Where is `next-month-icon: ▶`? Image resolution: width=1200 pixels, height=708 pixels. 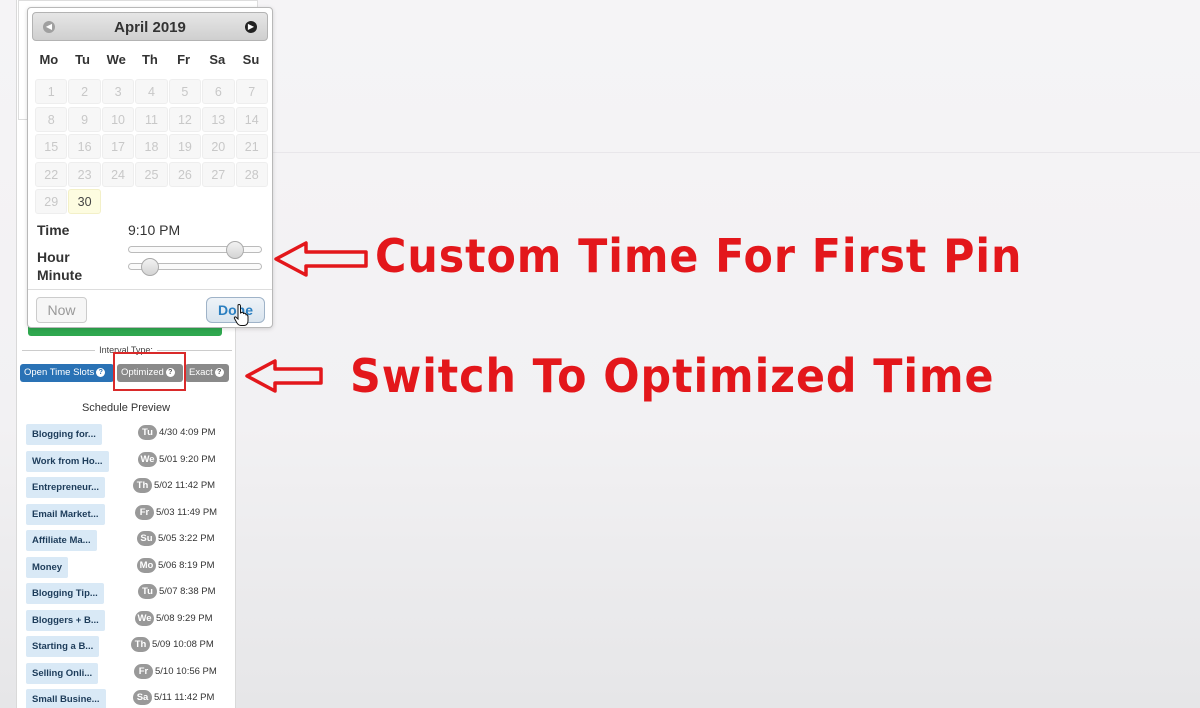 next-month-icon: ▶ is located at coordinates (251, 27).